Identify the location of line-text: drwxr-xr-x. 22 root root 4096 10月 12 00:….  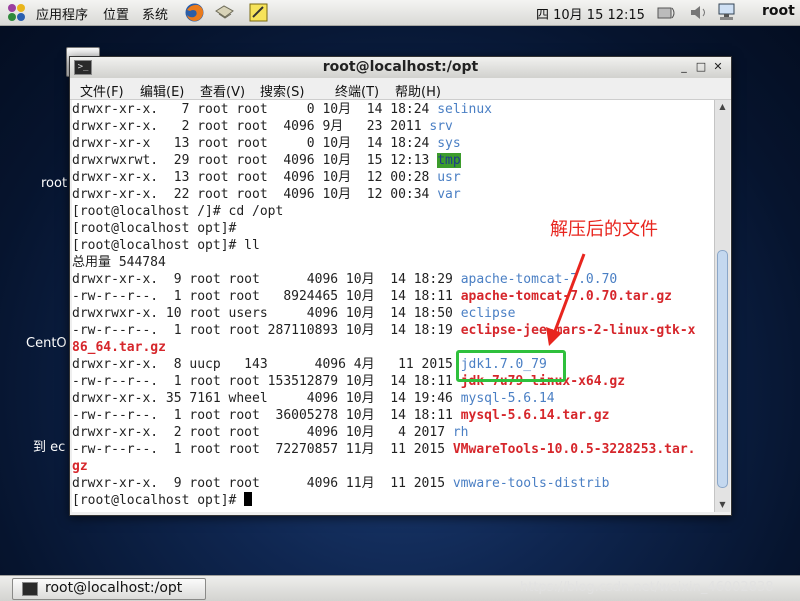
(255, 194).